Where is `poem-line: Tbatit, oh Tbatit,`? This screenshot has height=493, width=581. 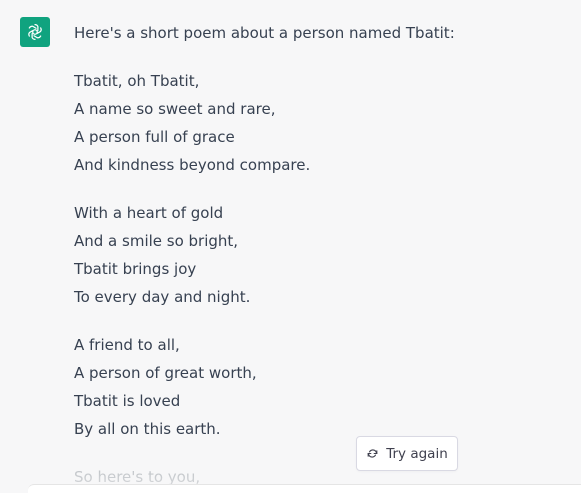 poem-line: Tbatit, oh Tbatit, is located at coordinates (137, 81).